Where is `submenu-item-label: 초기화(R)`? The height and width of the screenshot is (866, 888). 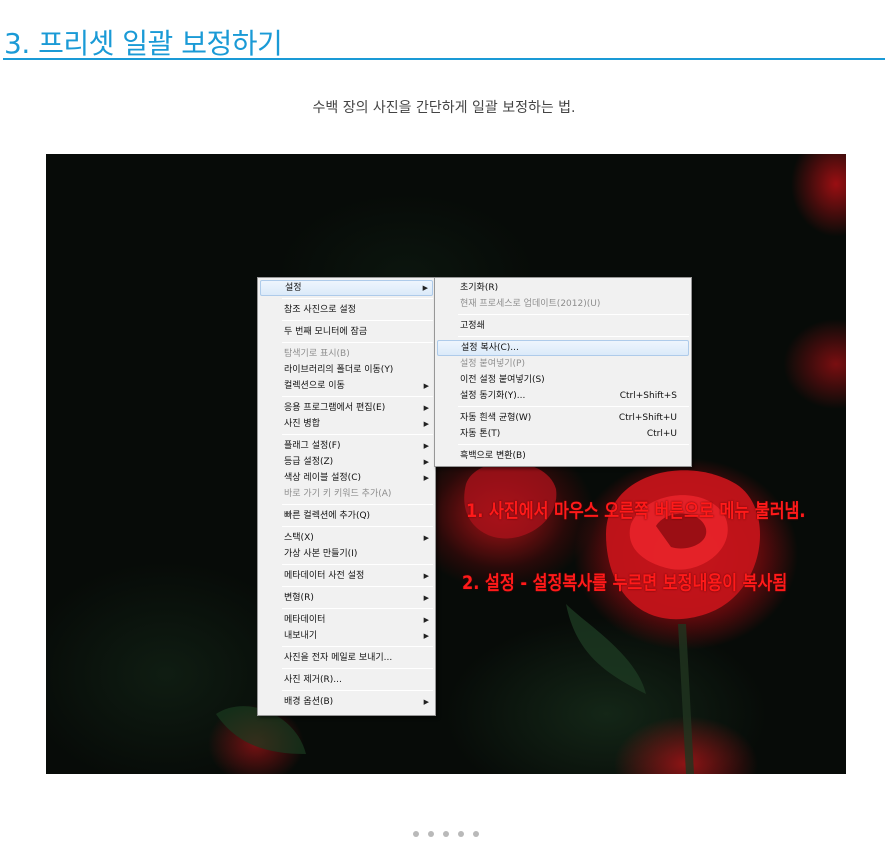
submenu-item-label: 초기화(R) is located at coordinates (479, 288).